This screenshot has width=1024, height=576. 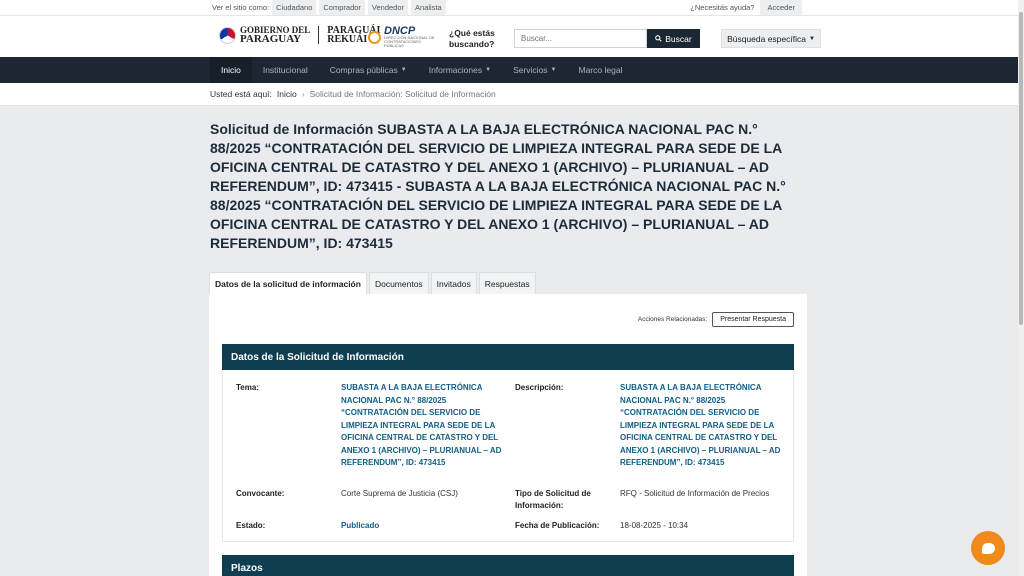 I want to click on role-comprador: Comprador, so click(x=342, y=7).